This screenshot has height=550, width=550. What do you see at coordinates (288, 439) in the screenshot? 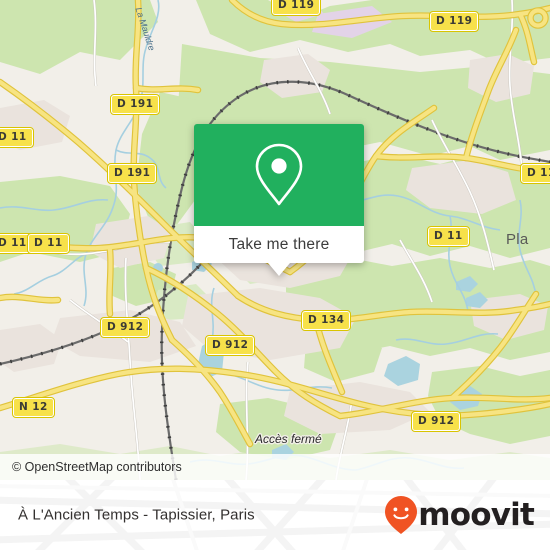
I see `poi-label: Accès fermé` at bounding box center [288, 439].